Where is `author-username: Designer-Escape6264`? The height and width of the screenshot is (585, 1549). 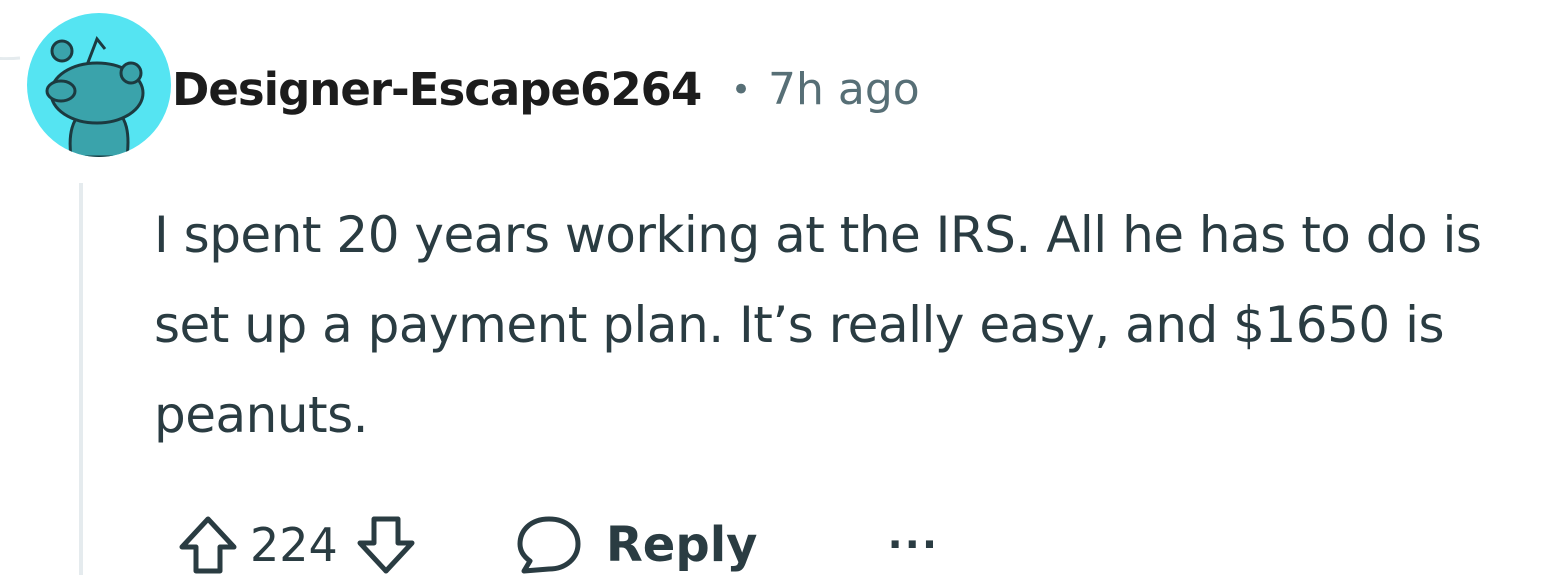 author-username: Designer-Escape6264 is located at coordinates (437, 90).